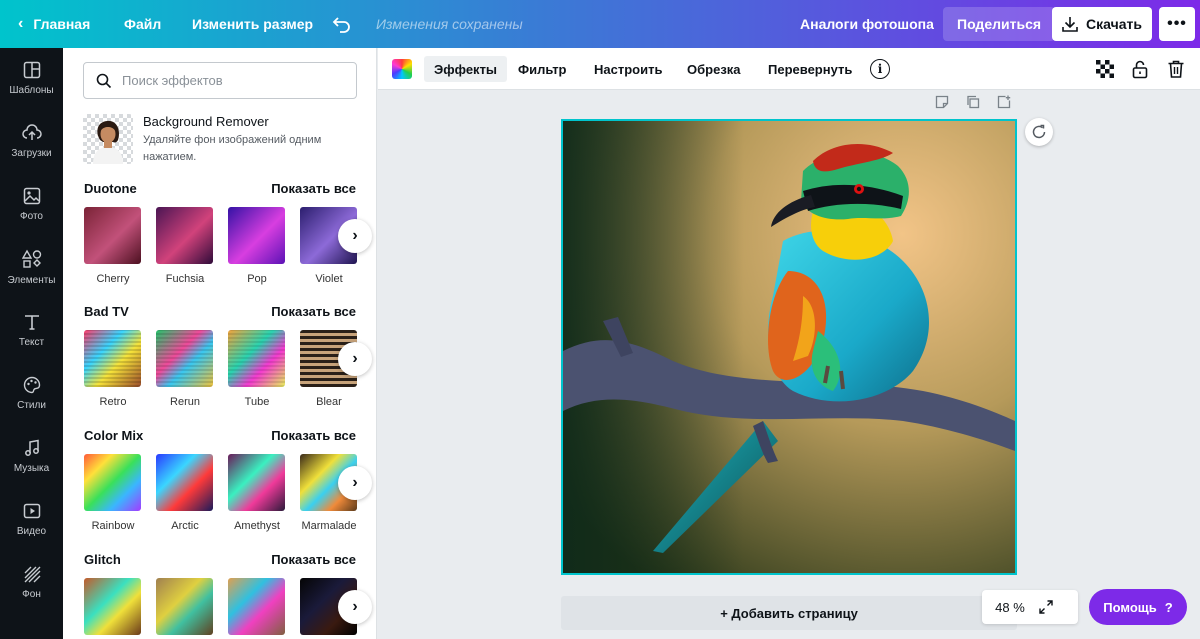 Image resolution: width=1200 pixels, height=639 pixels. I want to click on shapes-icon, so click(31, 258).